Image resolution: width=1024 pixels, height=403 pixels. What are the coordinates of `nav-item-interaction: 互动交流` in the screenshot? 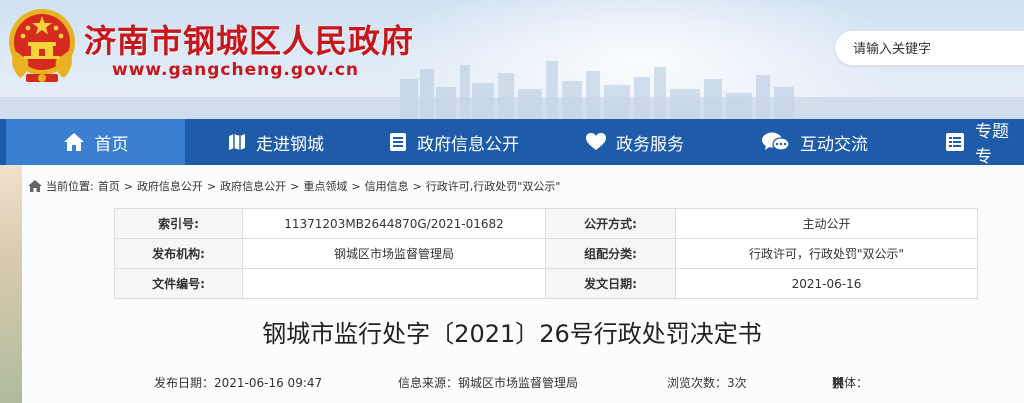 It's located at (815, 142).